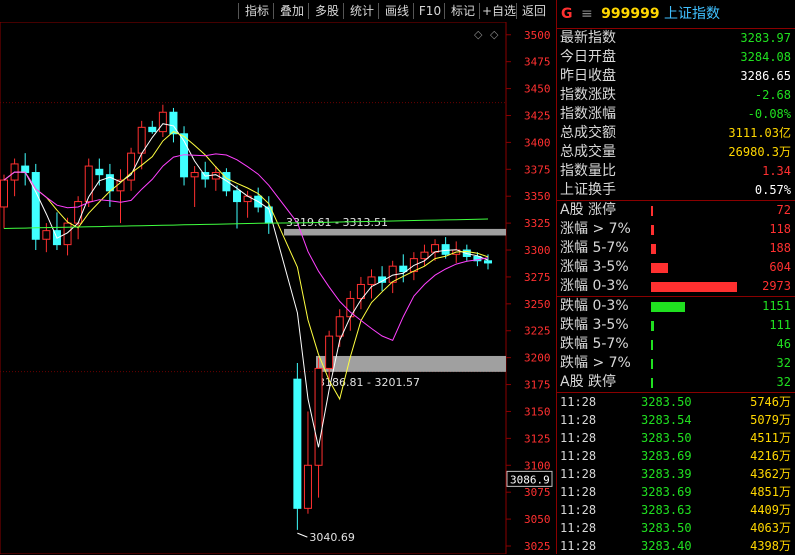 The image size is (795, 555). What do you see at coordinates (588, 133) in the screenshot?
I see `quote-label: 总成交额` at bounding box center [588, 133].